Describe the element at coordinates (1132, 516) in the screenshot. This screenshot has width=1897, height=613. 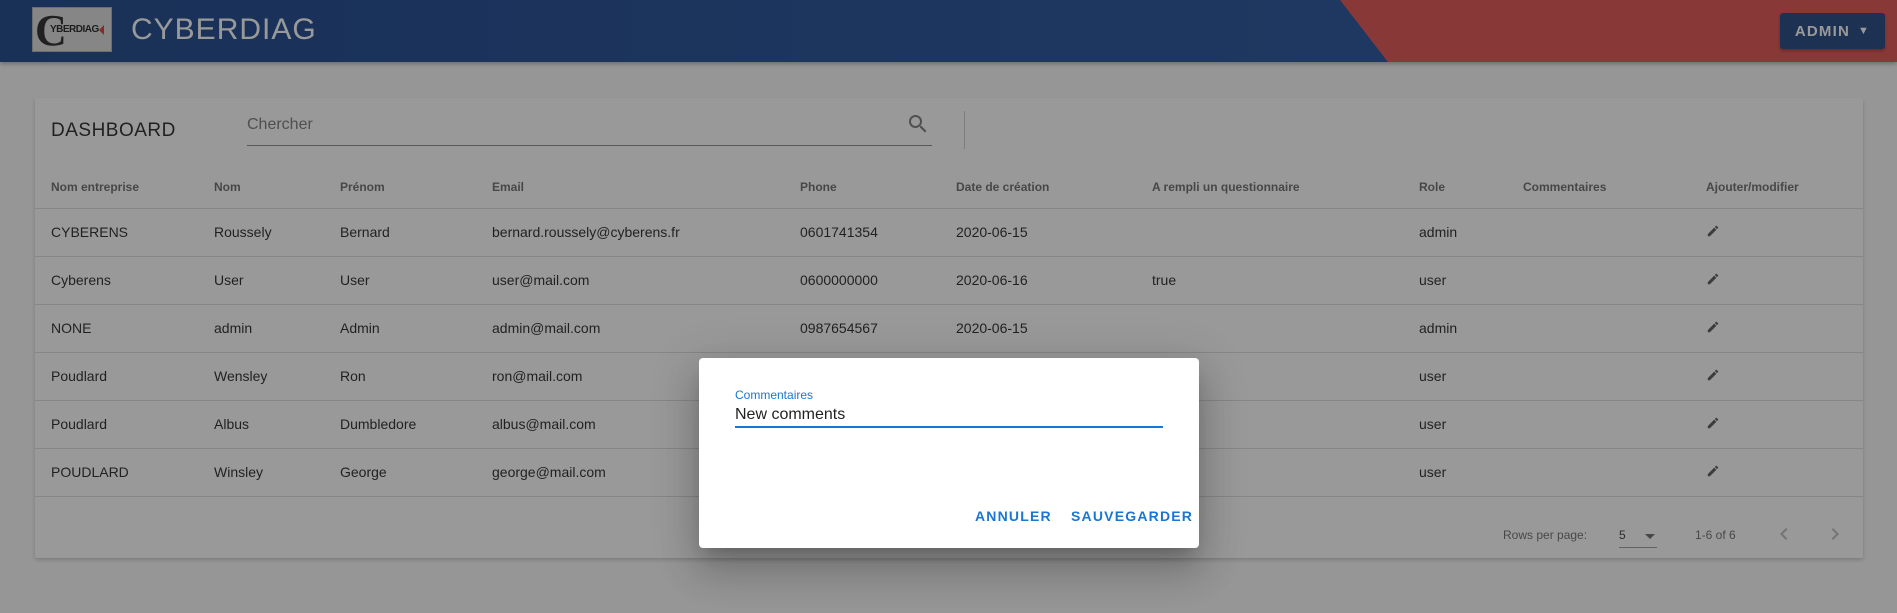
I see `save-button: SAUVEGARDER` at that location.